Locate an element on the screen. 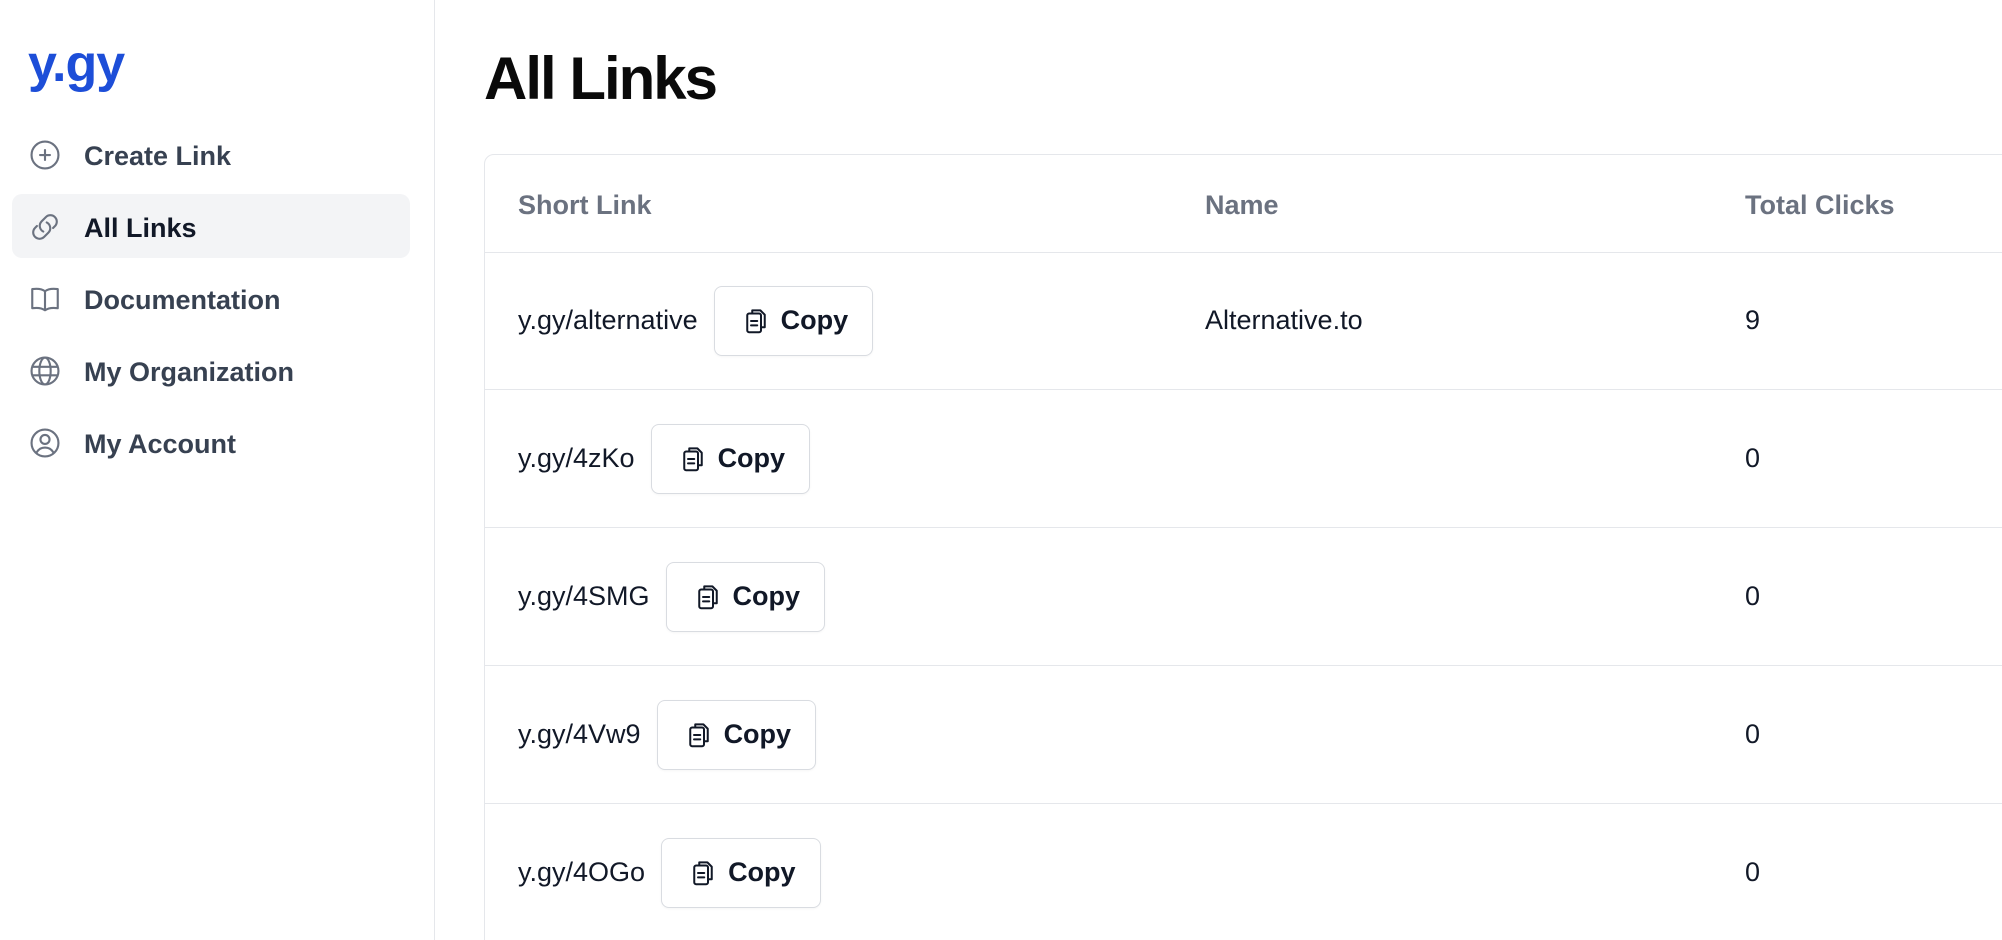 This screenshot has height=940, width=2002. short-link-text: y.gy/alternative is located at coordinates (608, 320).